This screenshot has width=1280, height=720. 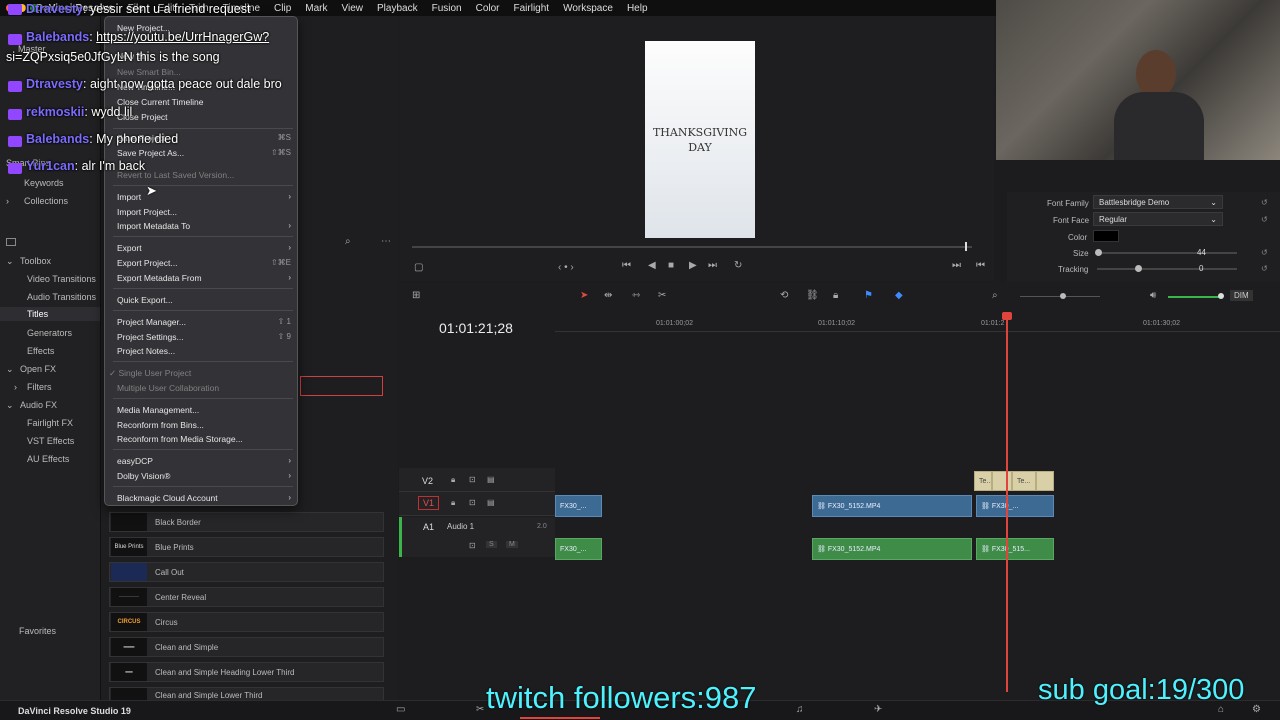 I want to click on size-slider-handle, so click(x=1098, y=252).